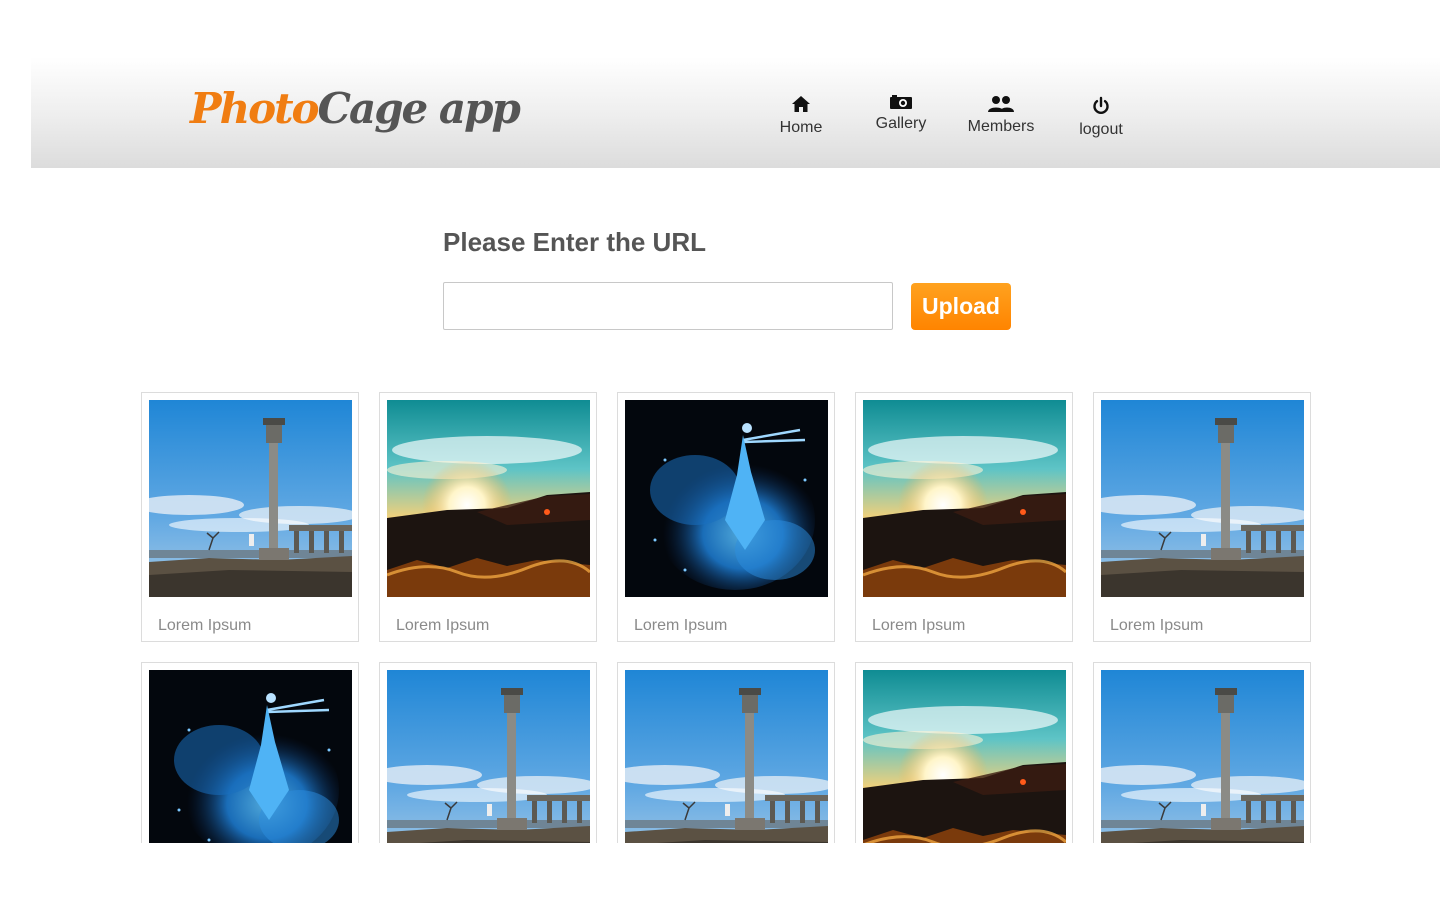 The width and height of the screenshot is (1440, 900). Describe the element at coordinates (901, 123) in the screenshot. I see `nav-gallery-label: Gallery` at that location.